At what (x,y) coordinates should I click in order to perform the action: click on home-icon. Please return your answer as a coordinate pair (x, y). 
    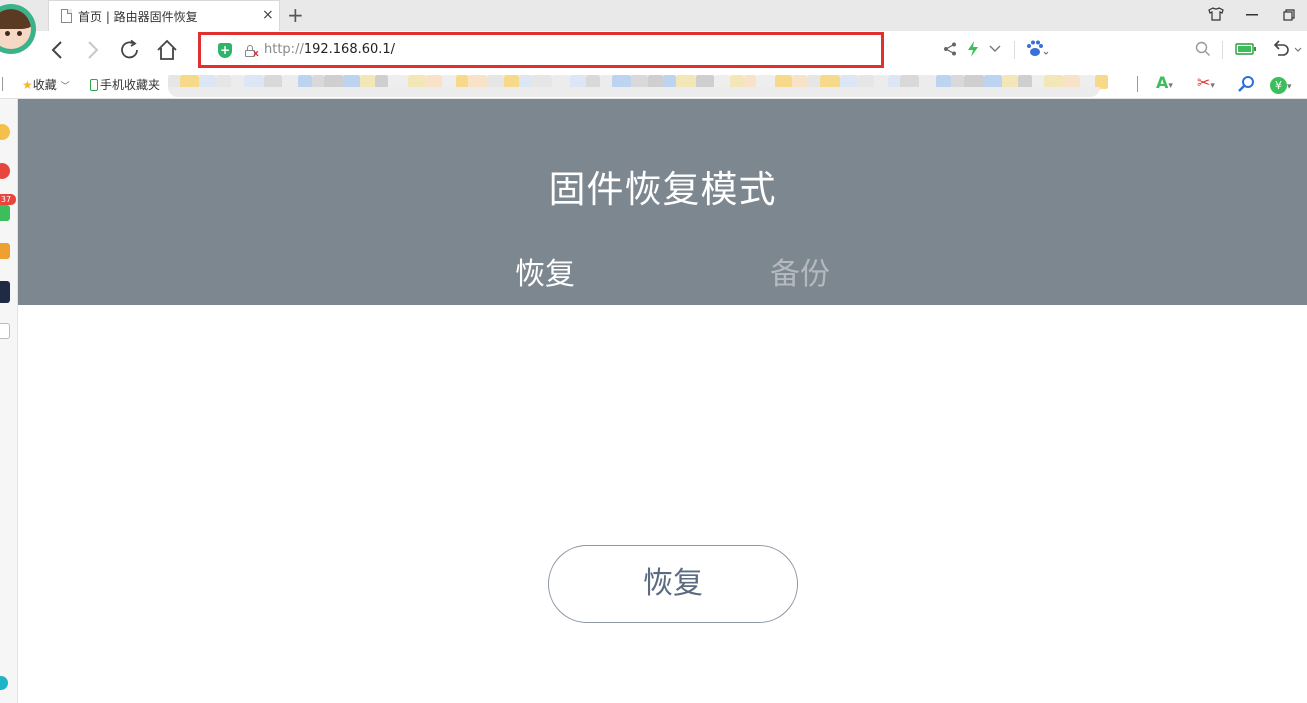
    Looking at the image, I should click on (167, 50).